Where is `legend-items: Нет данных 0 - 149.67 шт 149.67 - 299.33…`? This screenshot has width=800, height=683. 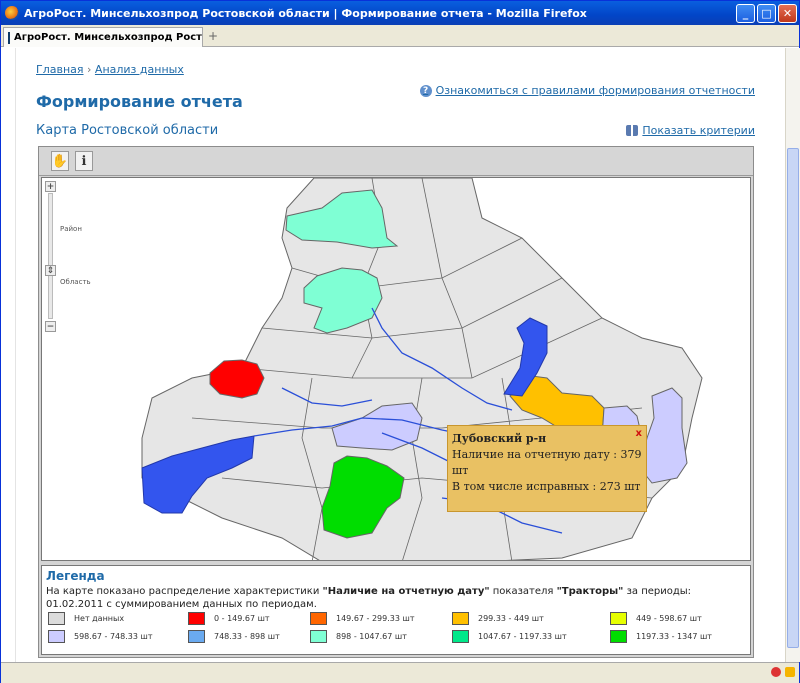
legend-items: Нет данных 0 - 149.67 шт 149.67 - 299.33… is located at coordinates (398, 632).